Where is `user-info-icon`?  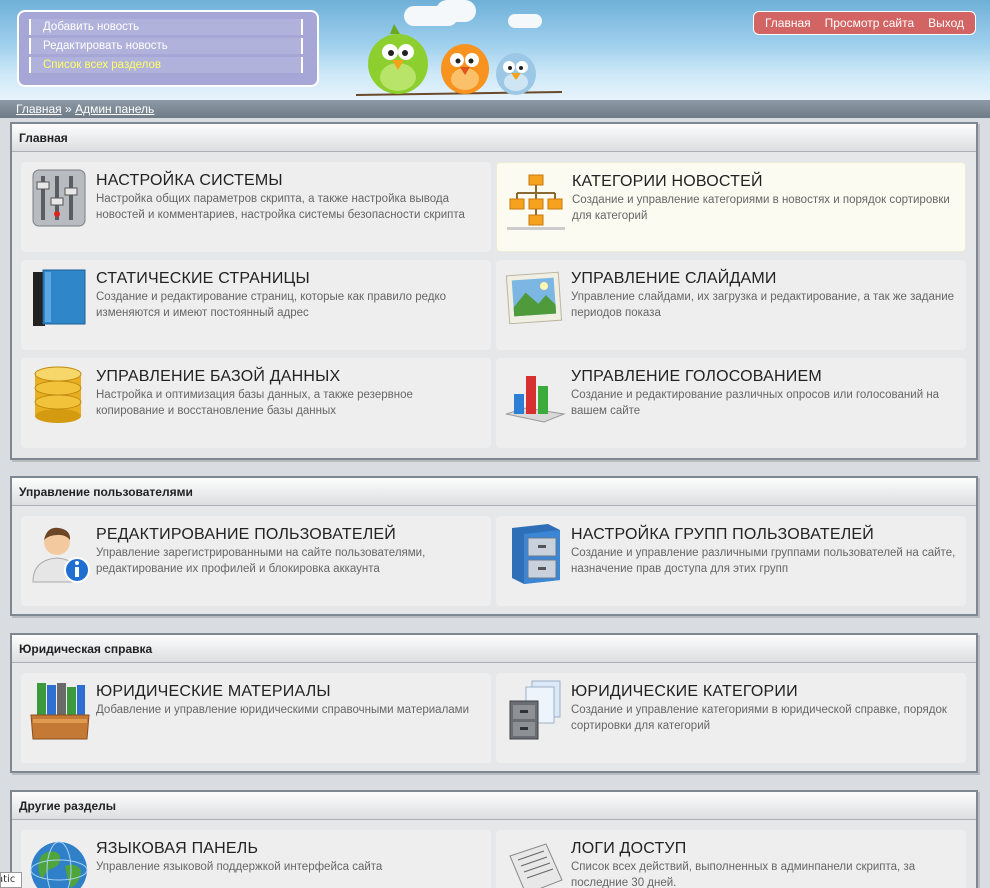 user-info-icon is located at coordinates (61, 555).